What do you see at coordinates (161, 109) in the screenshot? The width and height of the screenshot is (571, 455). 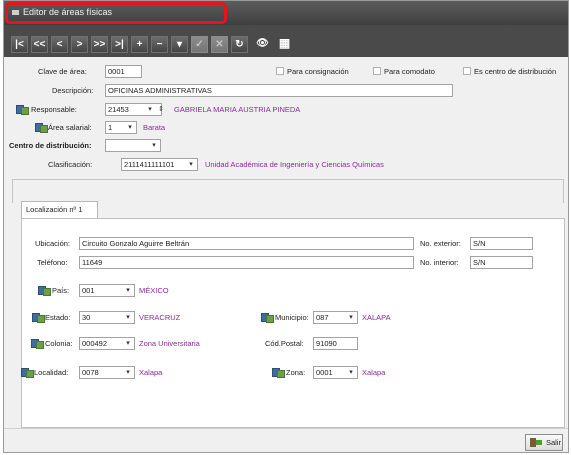 I see `stepper-icon: ⇕` at bounding box center [161, 109].